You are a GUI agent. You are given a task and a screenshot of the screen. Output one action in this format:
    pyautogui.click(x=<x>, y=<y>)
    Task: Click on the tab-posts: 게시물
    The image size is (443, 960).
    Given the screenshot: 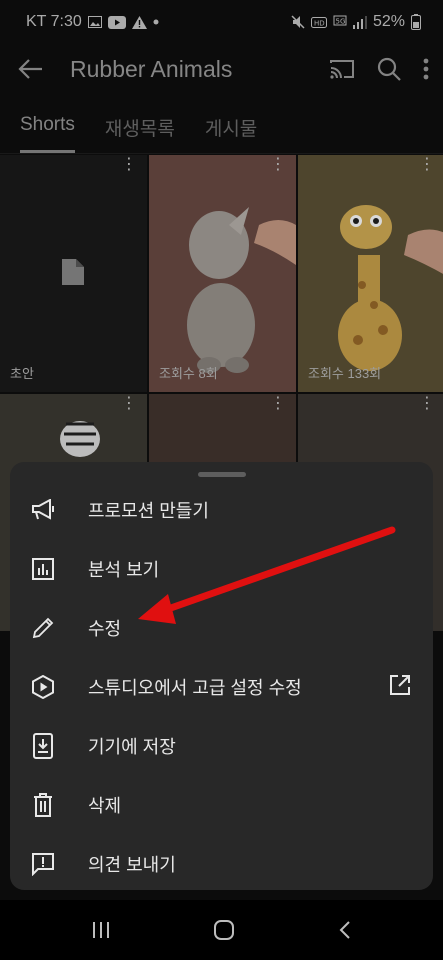 What is the action you would take?
    pyautogui.click(x=231, y=126)
    